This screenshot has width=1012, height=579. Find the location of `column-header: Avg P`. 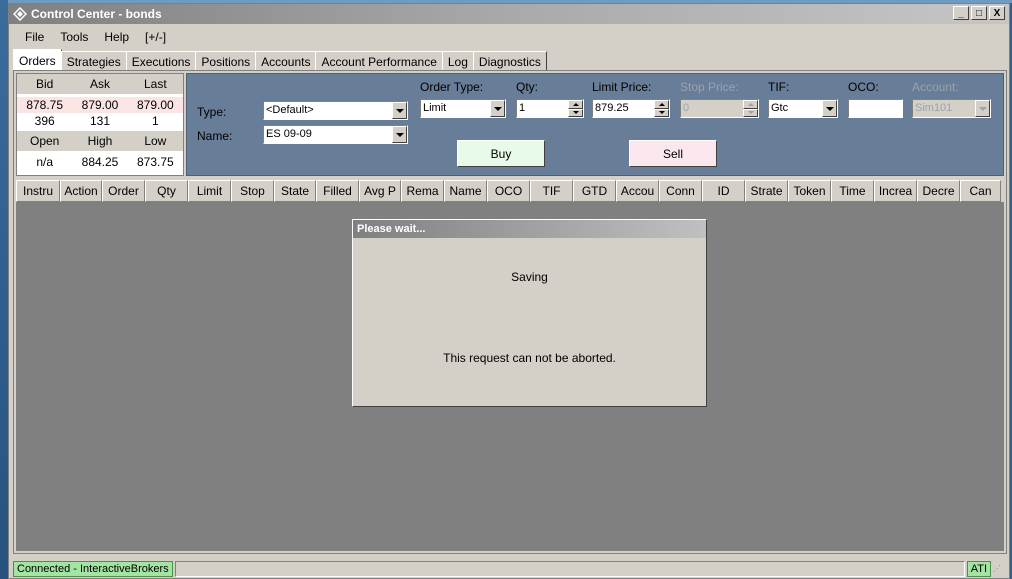

column-header: Avg P is located at coordinates (380, 191).